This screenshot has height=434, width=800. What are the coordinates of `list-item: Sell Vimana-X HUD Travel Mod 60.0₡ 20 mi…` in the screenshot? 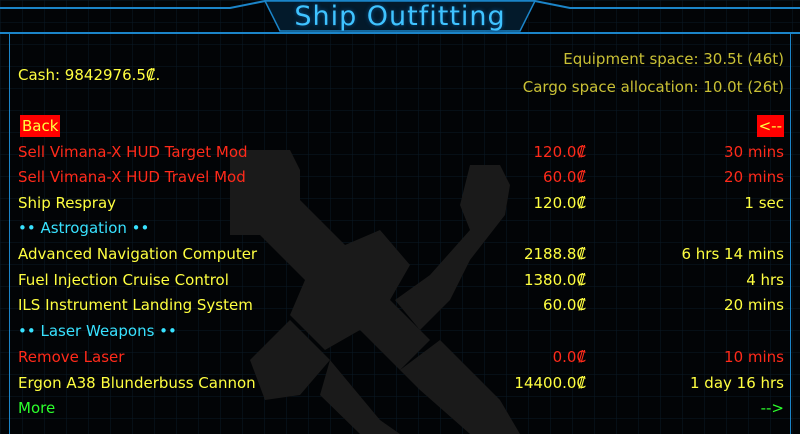 It's located at (401, 177).